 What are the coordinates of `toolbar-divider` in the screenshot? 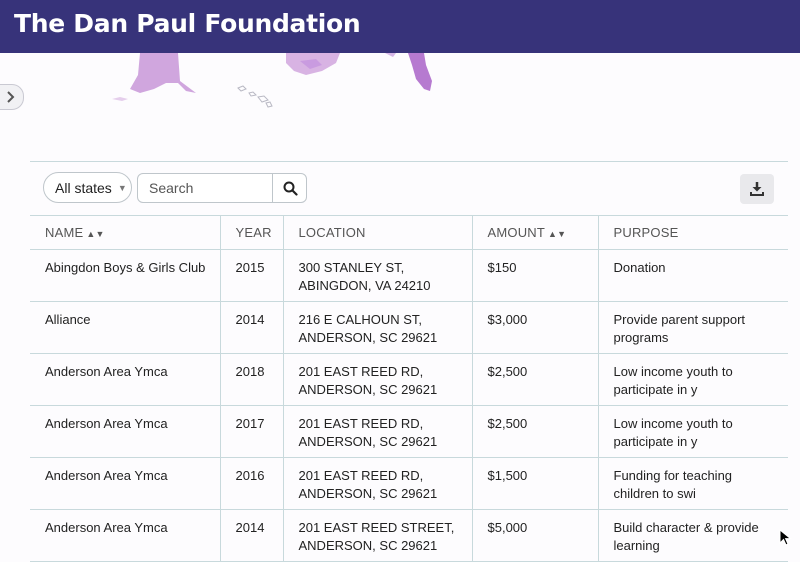 It's located at (409, 161).